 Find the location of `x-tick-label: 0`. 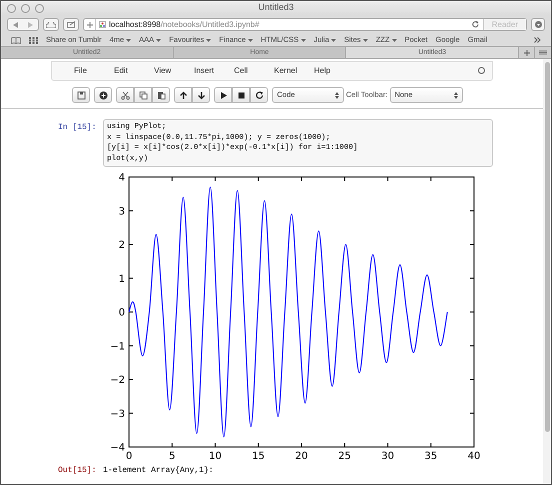

x-tick-label: 0 is located at coordinates (129, 456).